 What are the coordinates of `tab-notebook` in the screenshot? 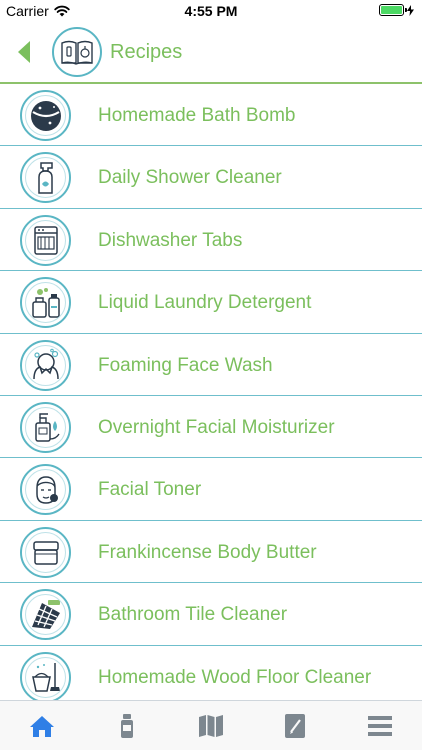 It's located at (295, 725).